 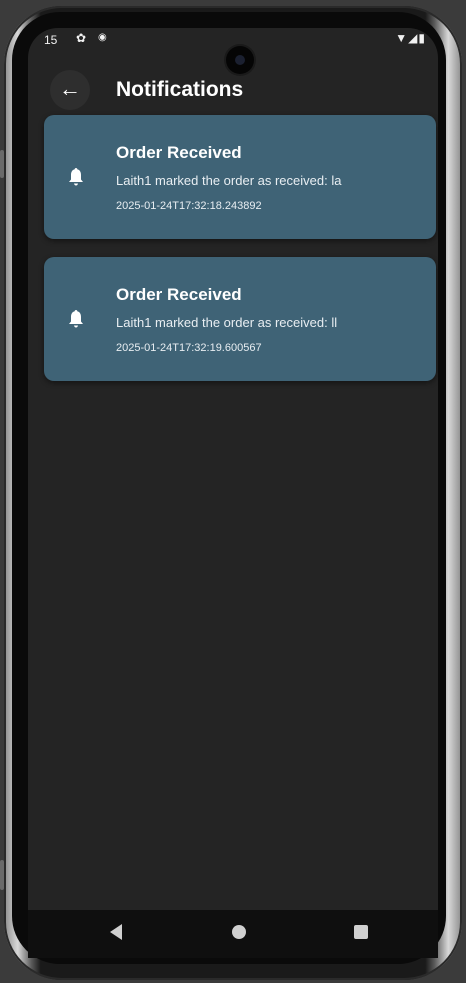 What do you see at coordinates (227, 322) in the screenshot?
I see `notification-message: Laith1 marked the order as received: ll` at bounding box center [227, 322].